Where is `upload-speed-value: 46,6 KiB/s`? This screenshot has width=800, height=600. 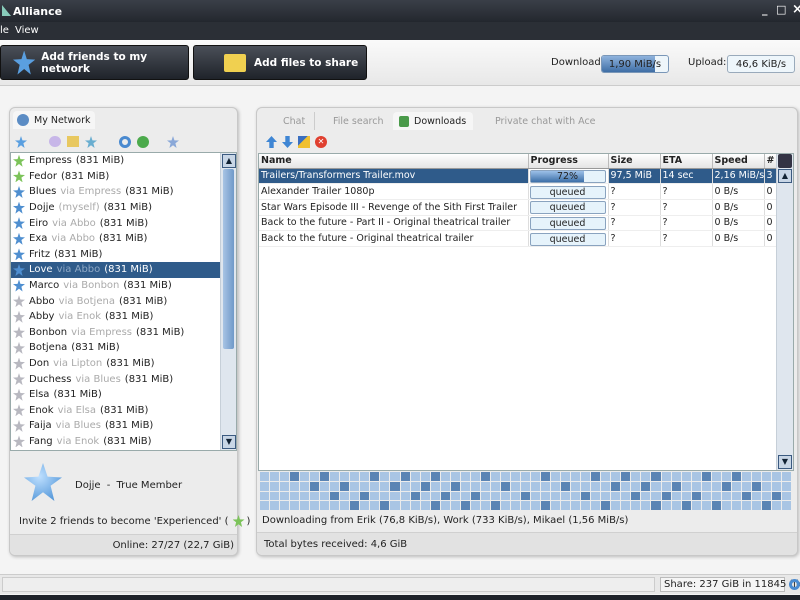
upload-speed-value: 46,6 KiB/s is located at coordinates (761, 64).